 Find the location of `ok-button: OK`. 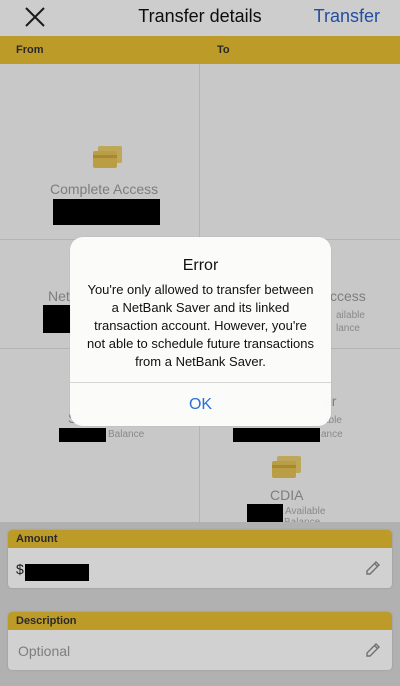

ok-button: OK is located at coordinates (200, 404).